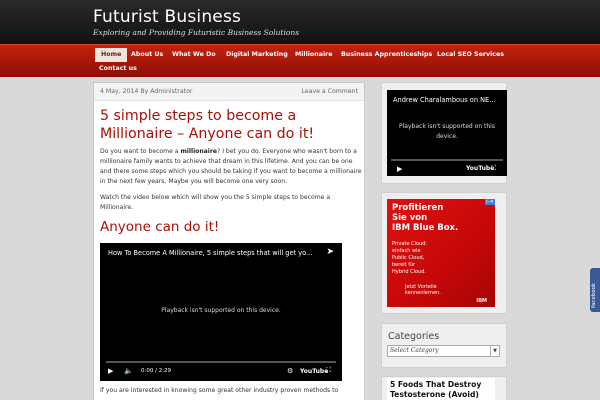  I want to click on ad-body-line: Private Cloud:, so click(409, 244).